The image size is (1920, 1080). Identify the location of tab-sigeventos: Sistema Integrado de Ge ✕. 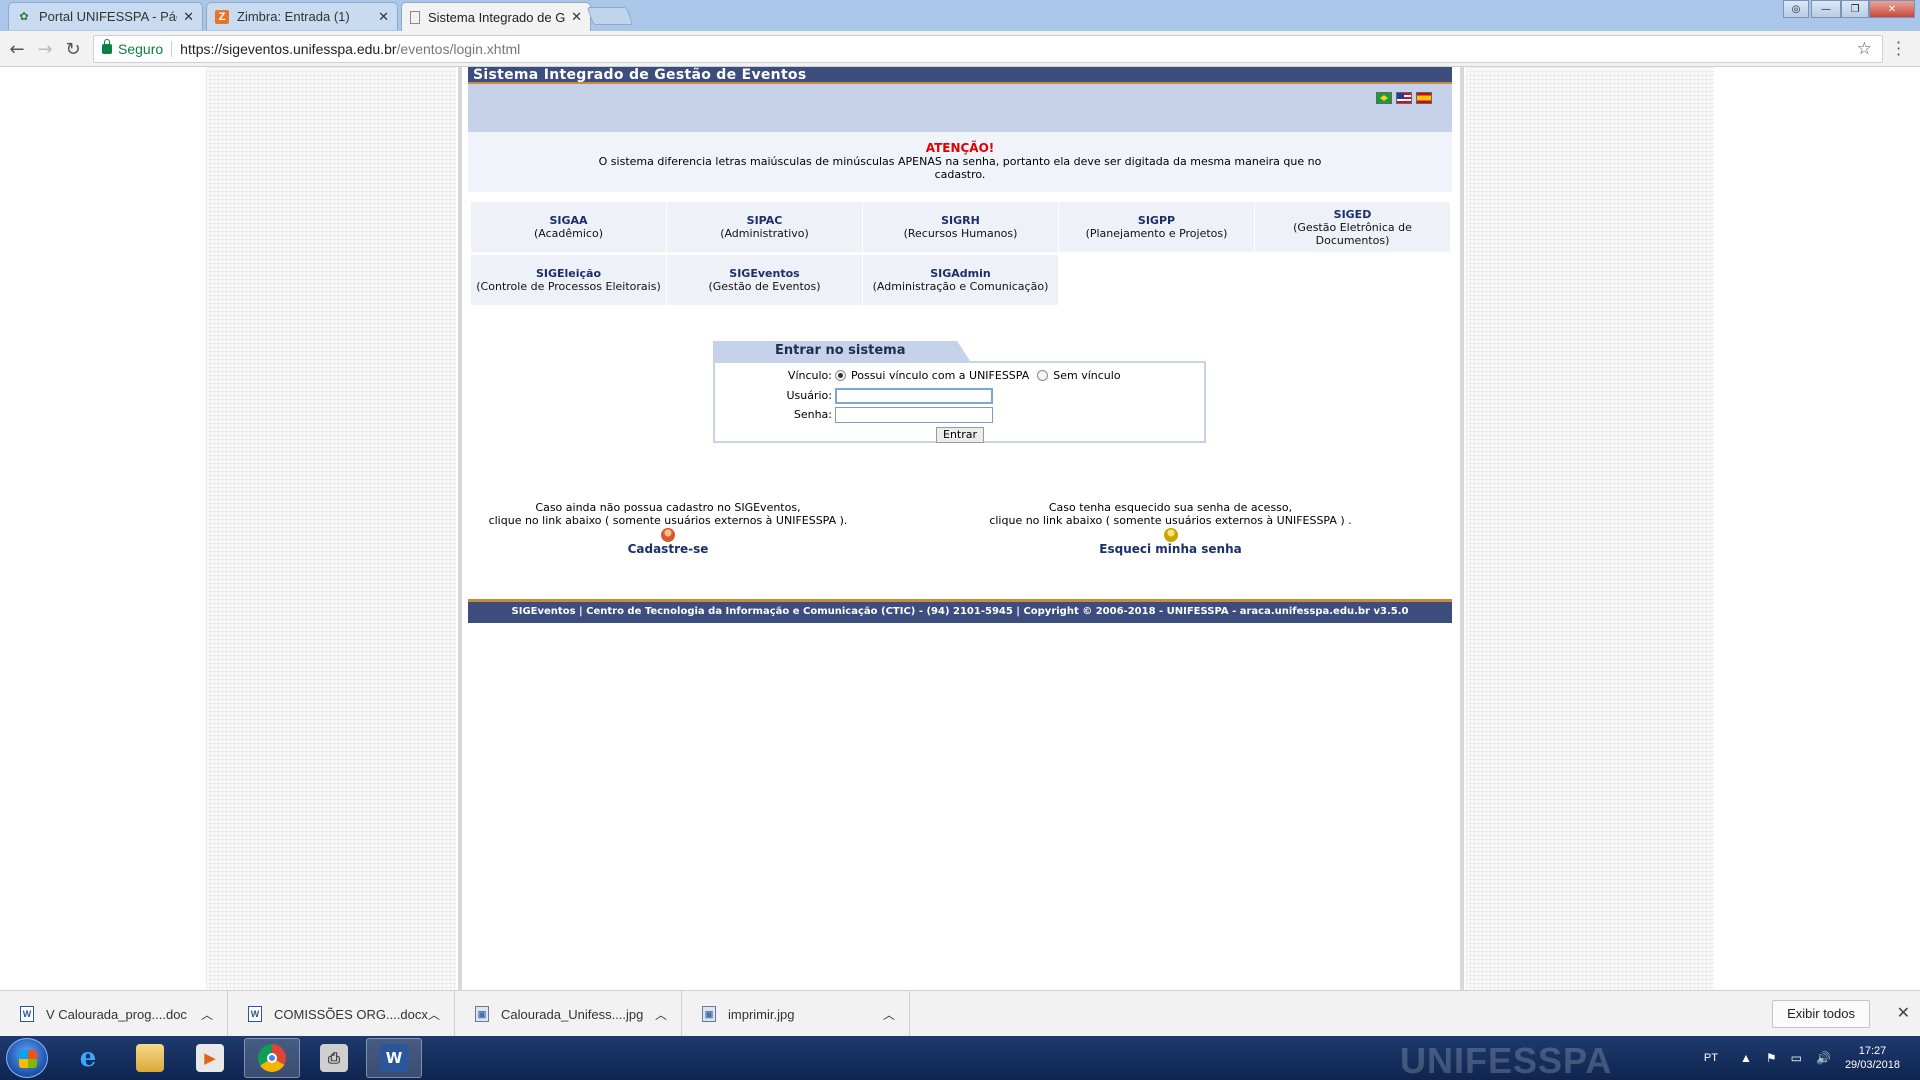
(496, 16).